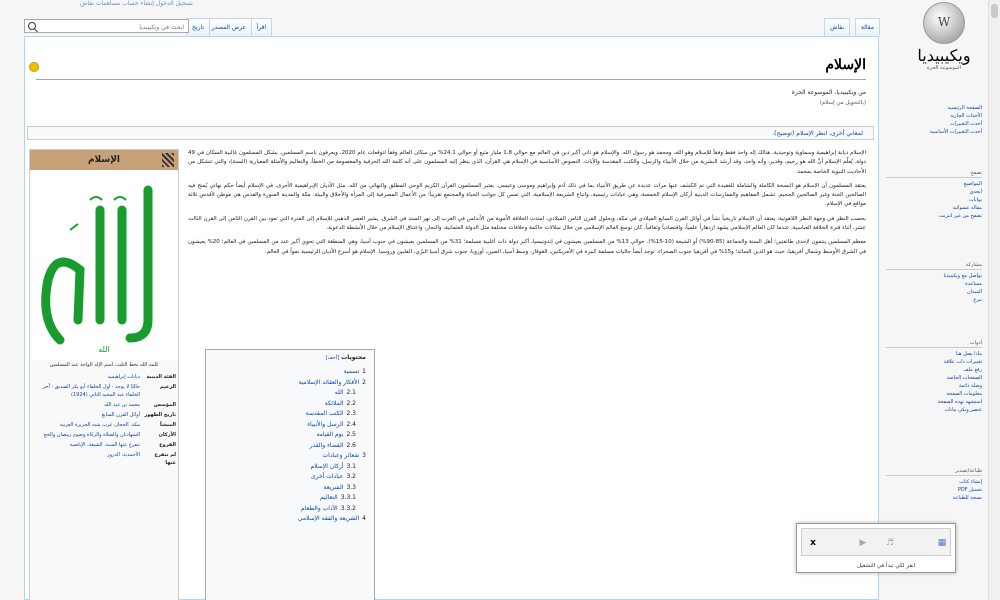  I want to click on sidebar-tools-item-0: ماذا يصل هنا, so click(934, 354).